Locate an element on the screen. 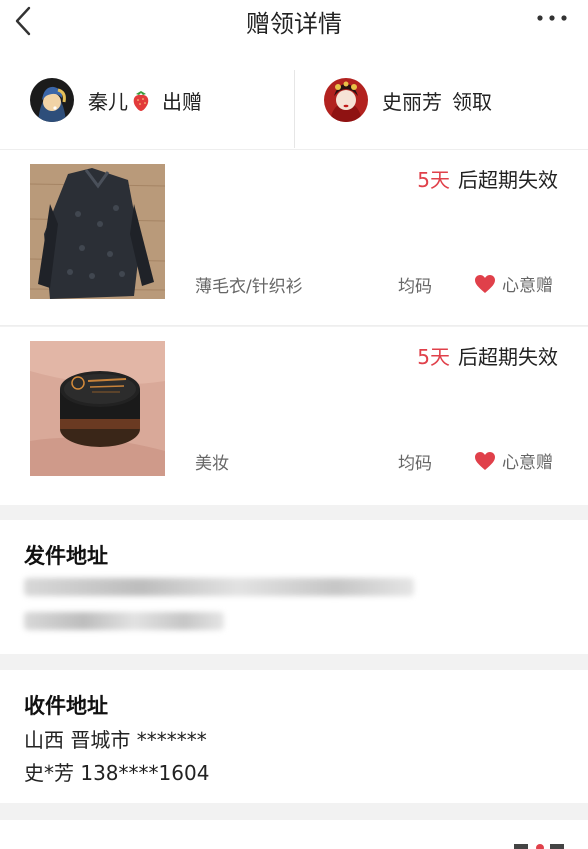  receive-address-contact: 史*芳 138****1604 is located at coordinates (117, 773).